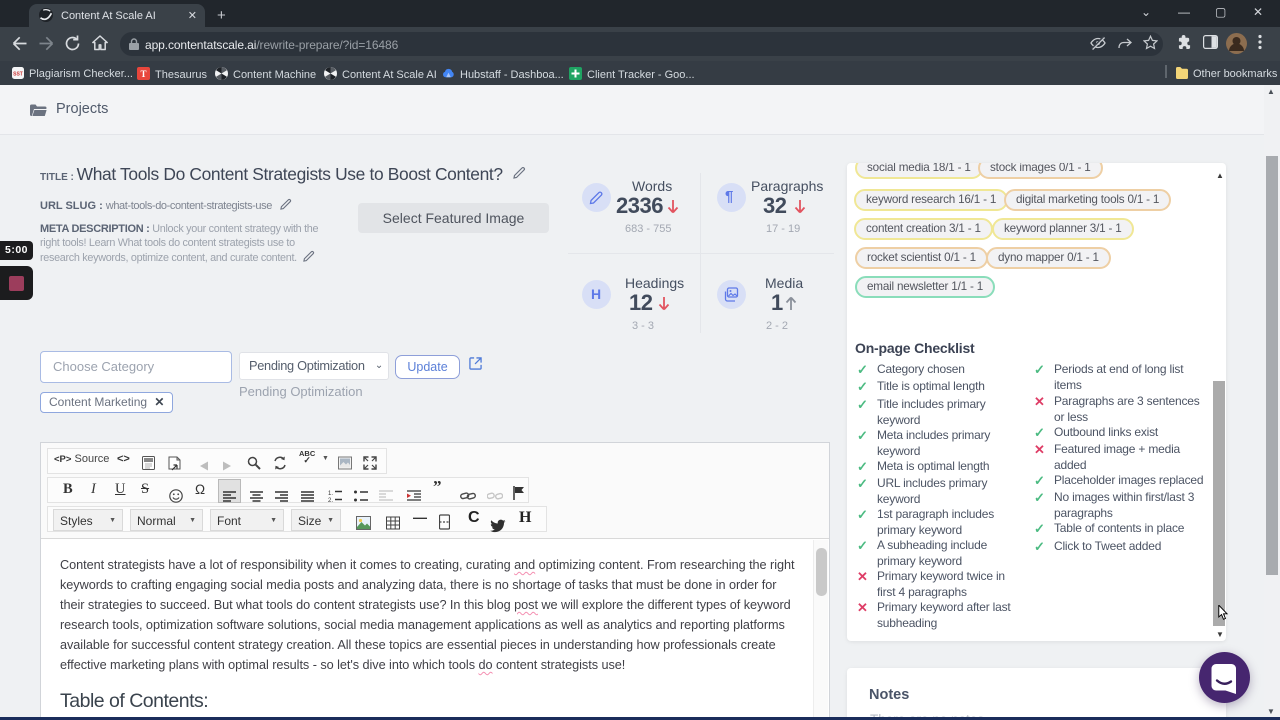 The image size is (1280, 720). Describe the element at coordinates (330, 501) in the screenshot. I see `svg-text: 2.` at that location.